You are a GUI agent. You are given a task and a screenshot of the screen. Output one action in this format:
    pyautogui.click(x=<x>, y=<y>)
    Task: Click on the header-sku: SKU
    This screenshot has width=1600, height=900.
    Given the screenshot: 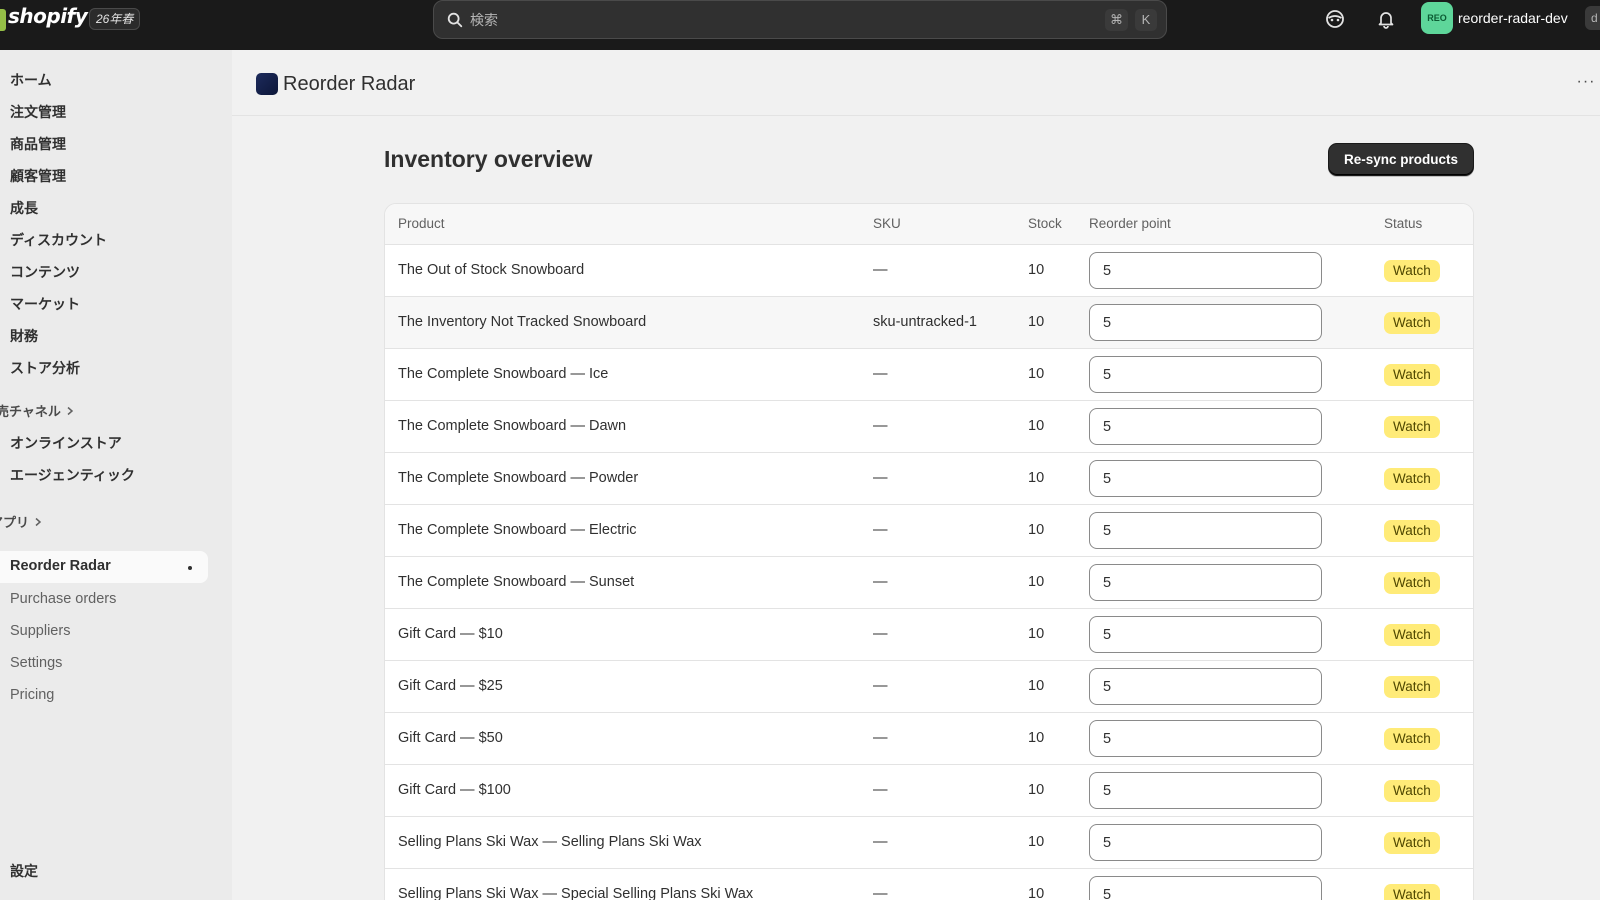 What is the action you would take?
    pyautogui.click(x=887, y=223)
    